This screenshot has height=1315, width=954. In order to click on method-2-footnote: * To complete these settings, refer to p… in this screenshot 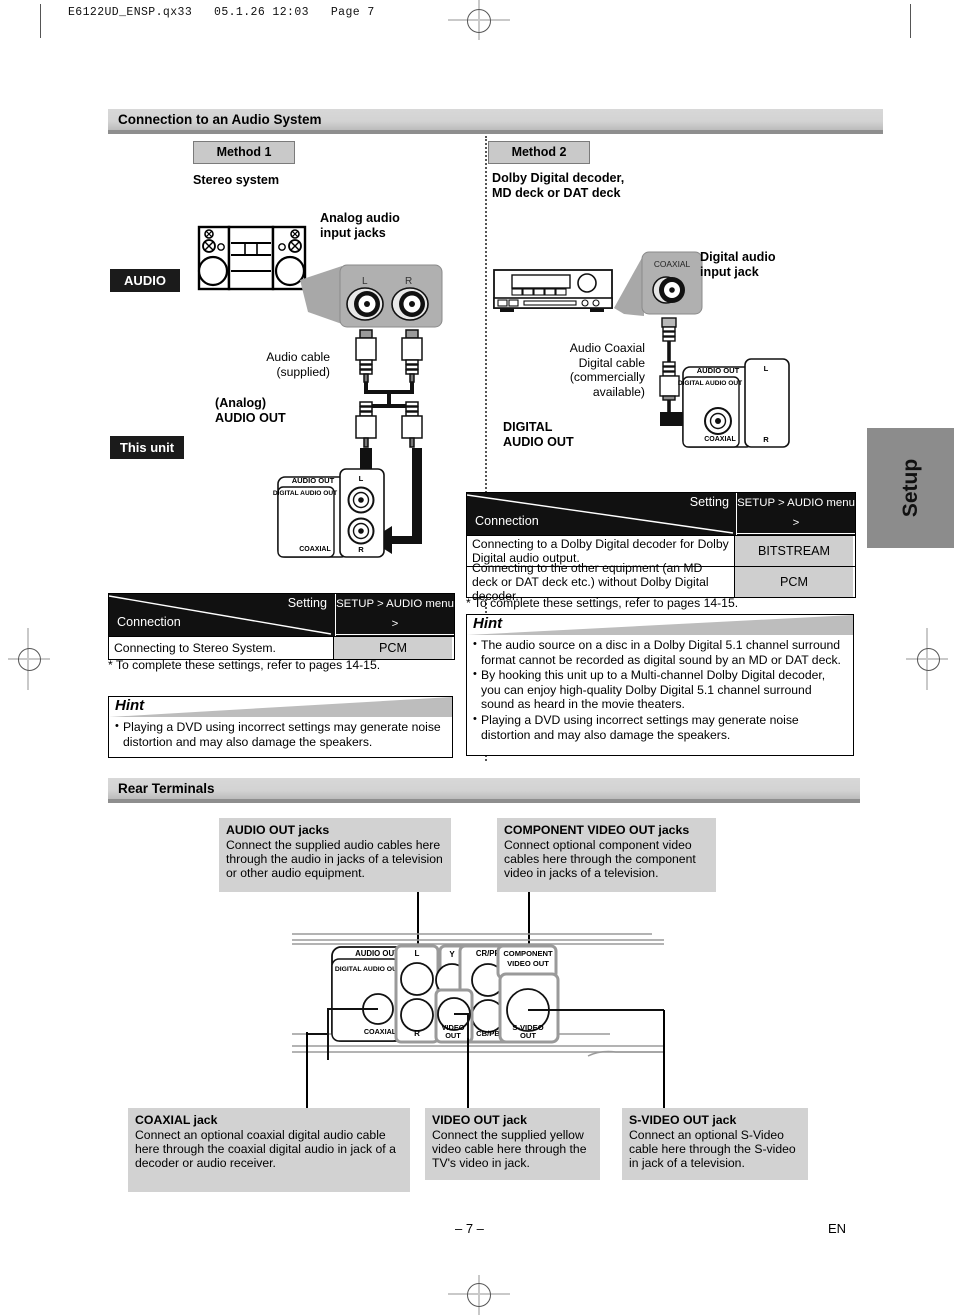, I will do `click(602, 603)`.